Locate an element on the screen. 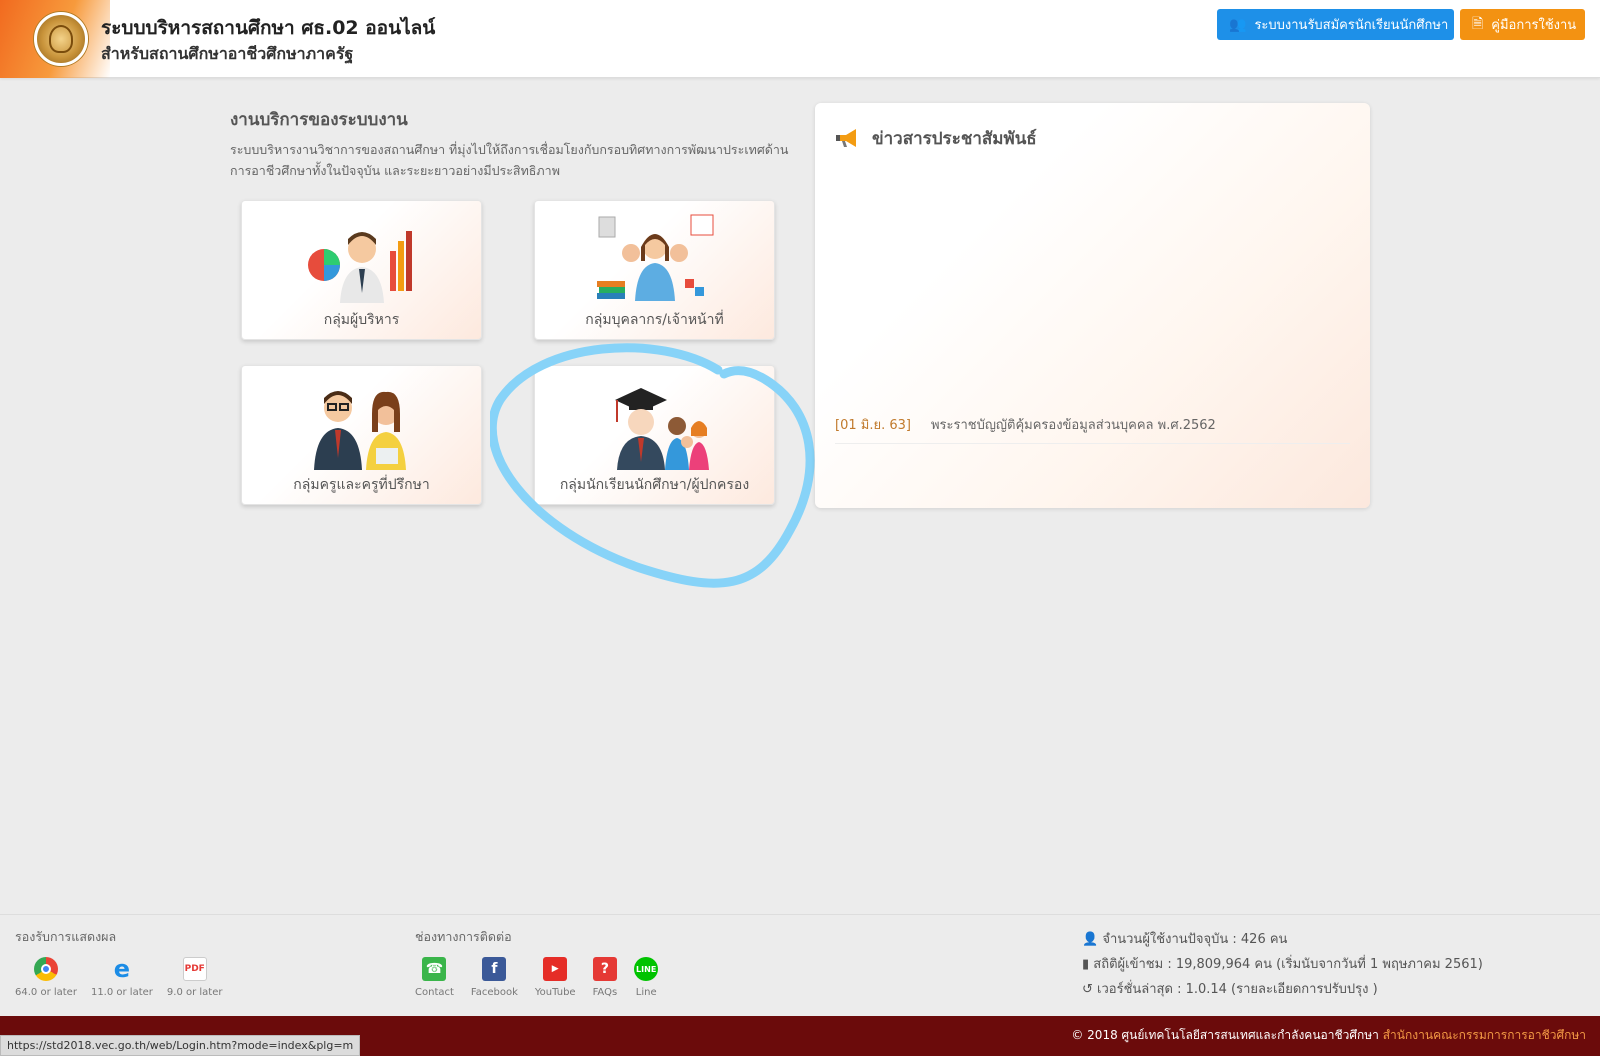  services-title: งานบริการของระบบงาน is located at coordinates (319, 120).